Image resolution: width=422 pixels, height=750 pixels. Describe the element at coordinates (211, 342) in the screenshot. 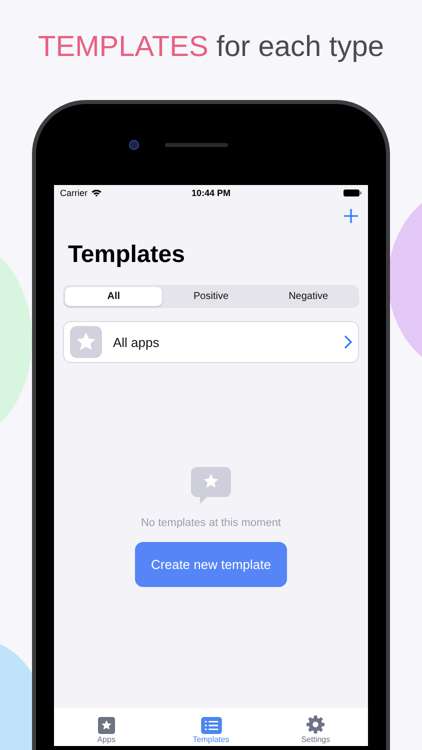

I see `list-row: All apps` at that location.